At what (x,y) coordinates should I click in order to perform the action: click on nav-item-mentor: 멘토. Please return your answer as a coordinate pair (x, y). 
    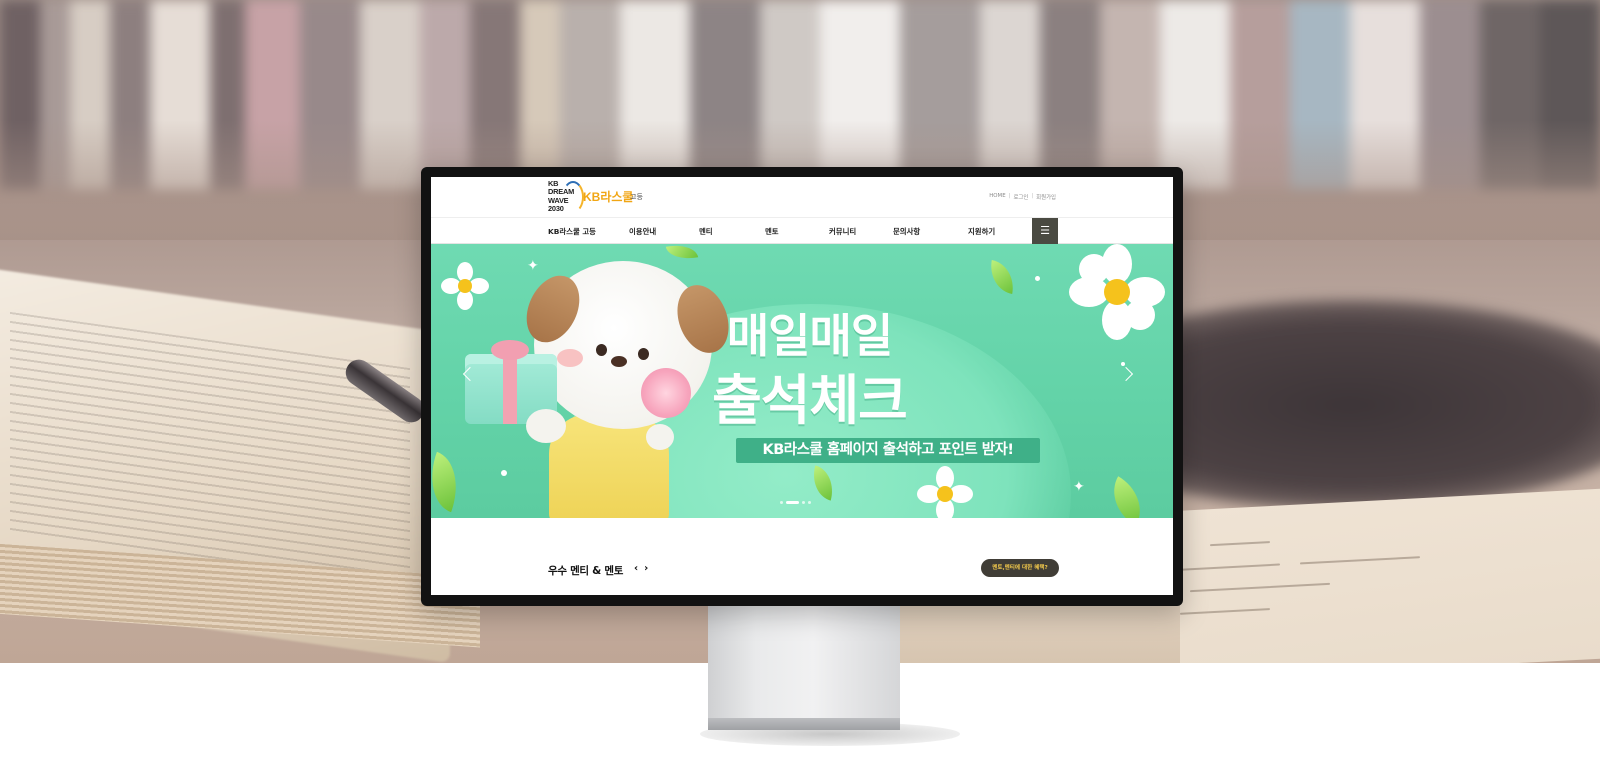
    Looking at the image, I should click on (772, 231).